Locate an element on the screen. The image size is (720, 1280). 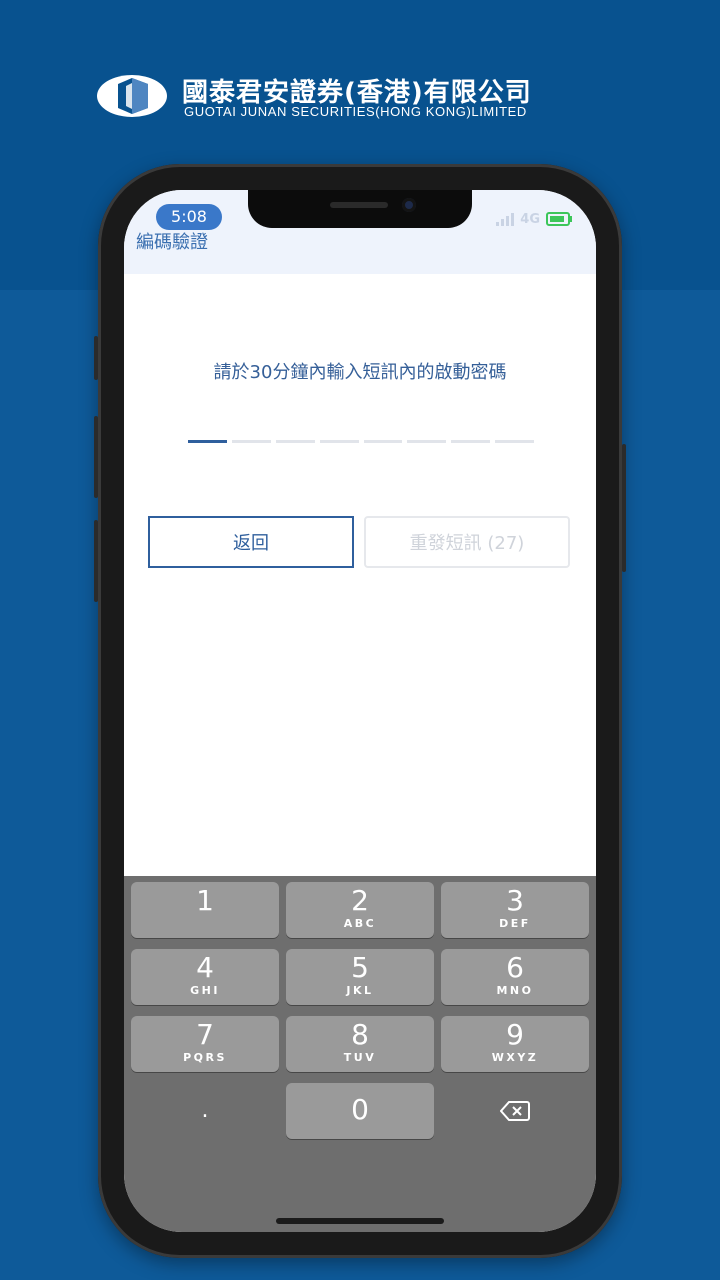
speaker-grill is located at coordinates (359, 205).